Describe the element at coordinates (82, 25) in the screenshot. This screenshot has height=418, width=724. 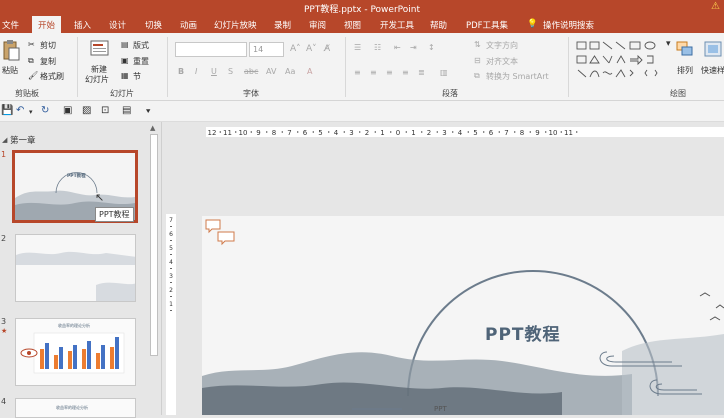
I see `tab-insert: 插入` at that location.